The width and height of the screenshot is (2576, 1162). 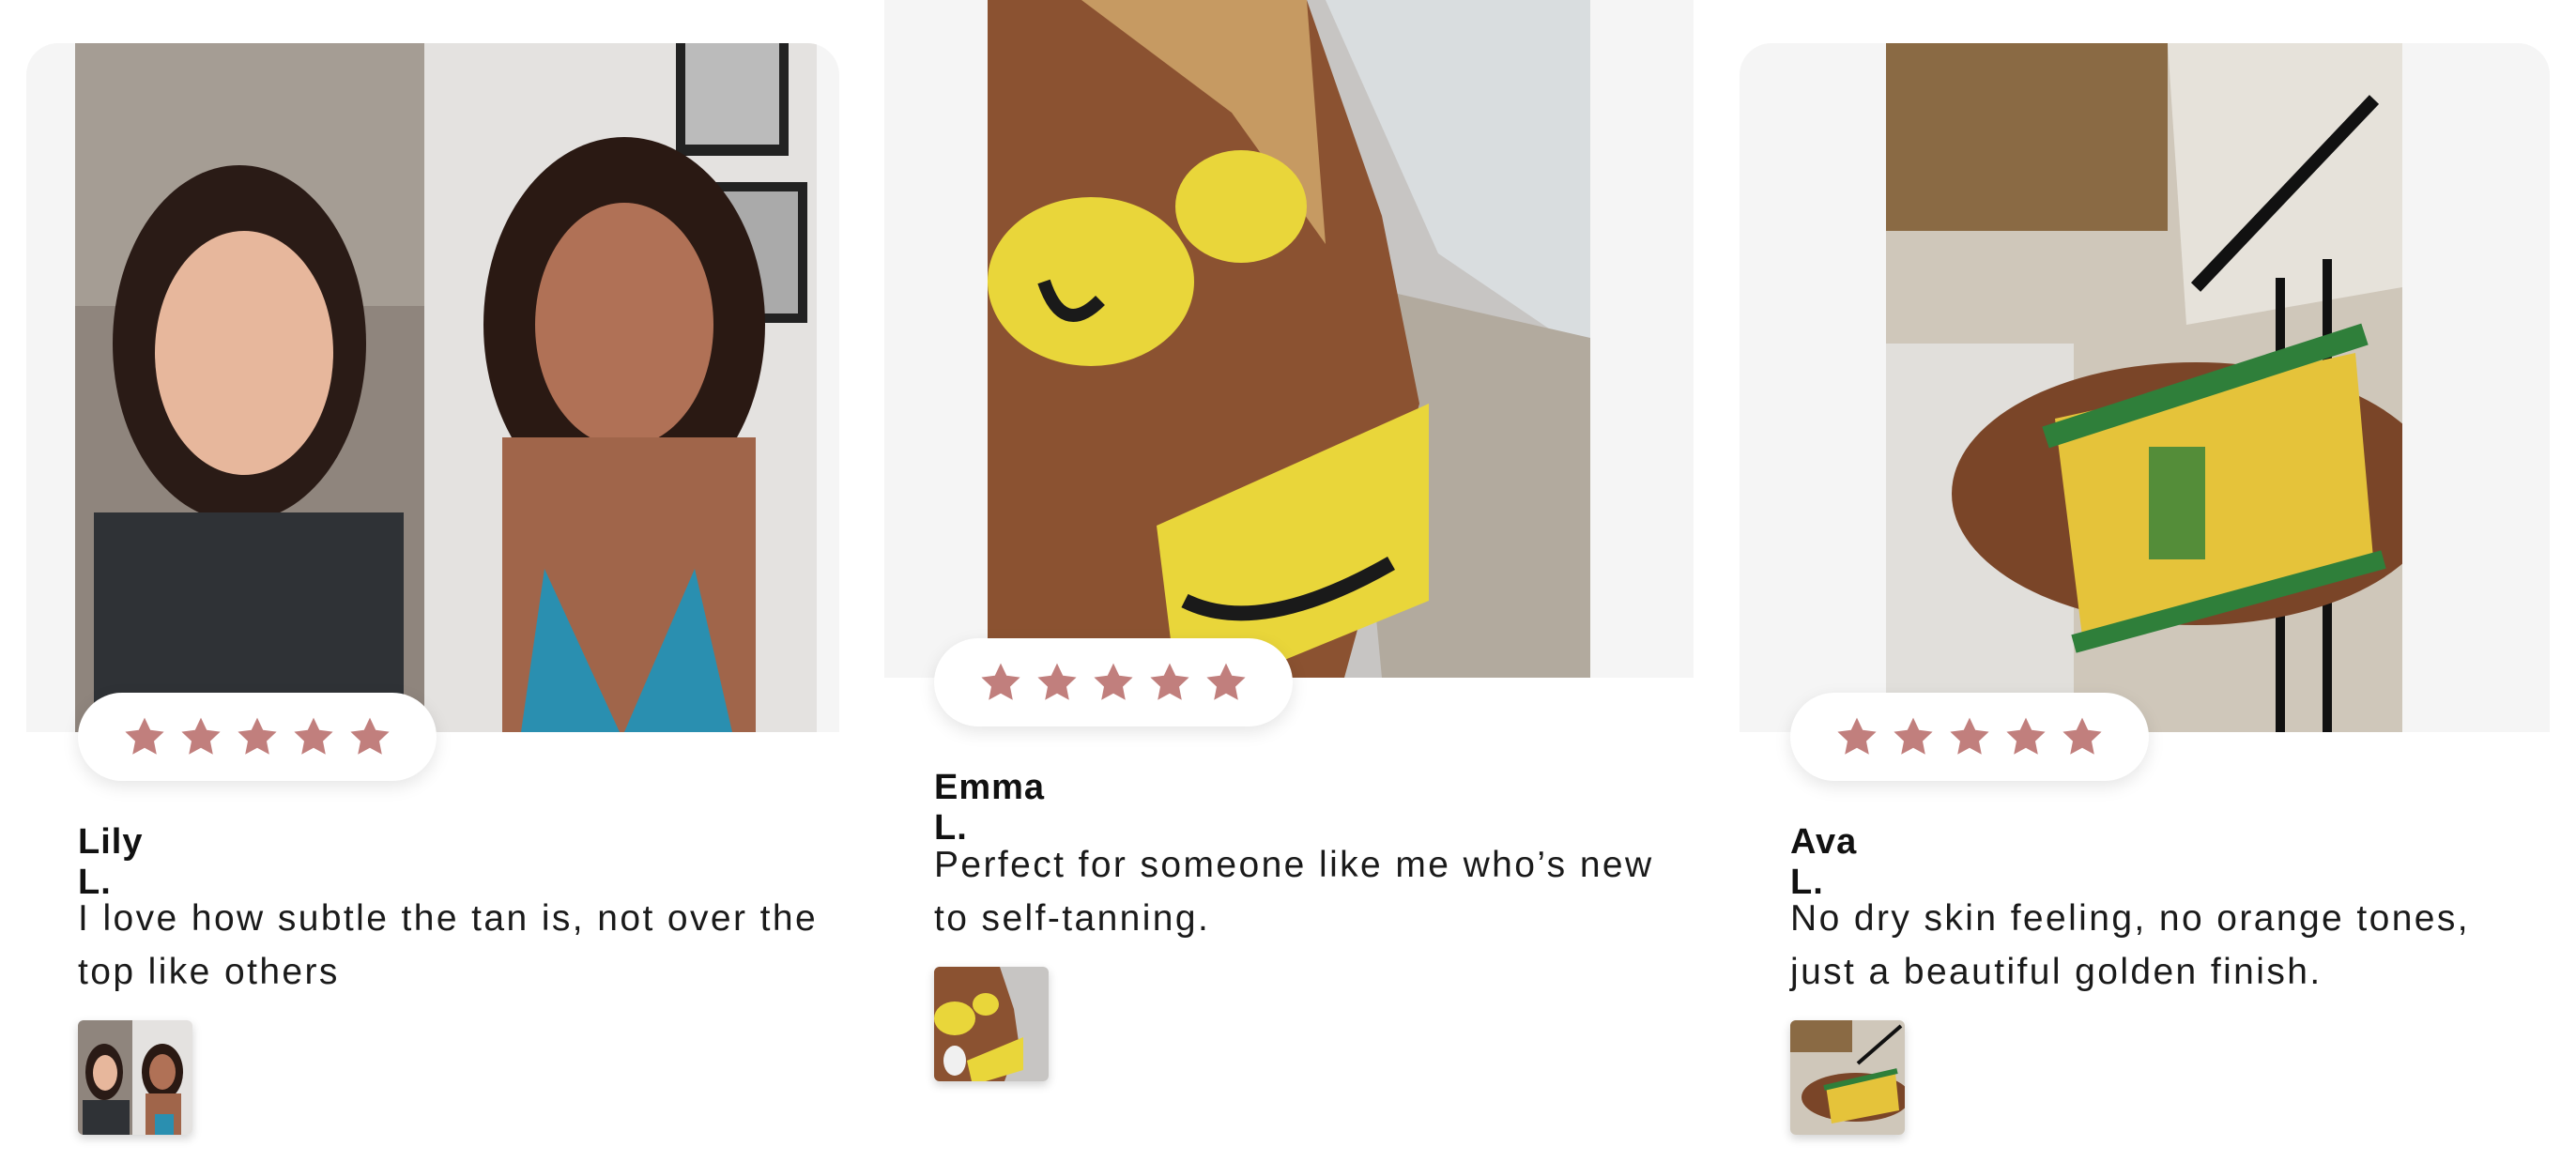 I want to click on reviewer-name: Emma L., so click(x=990, y=808).